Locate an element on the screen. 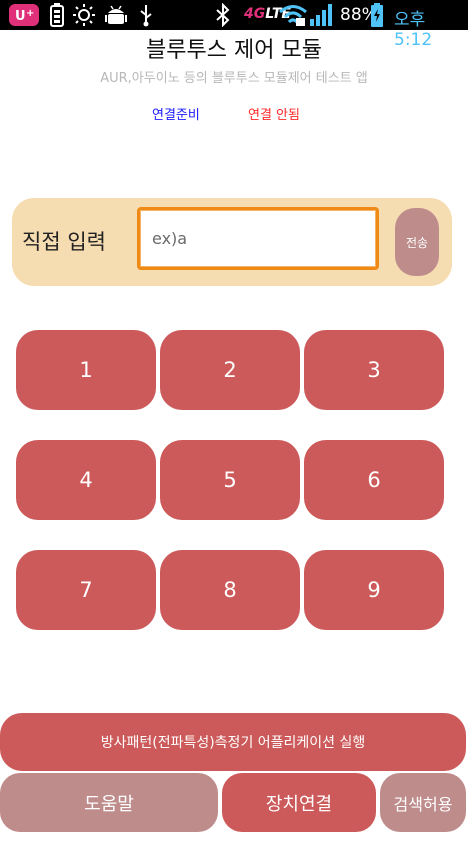 This screenshot has height=844, width=468. page-title: 블루투스 제어 모듈 is located at coordinates (234, 50).